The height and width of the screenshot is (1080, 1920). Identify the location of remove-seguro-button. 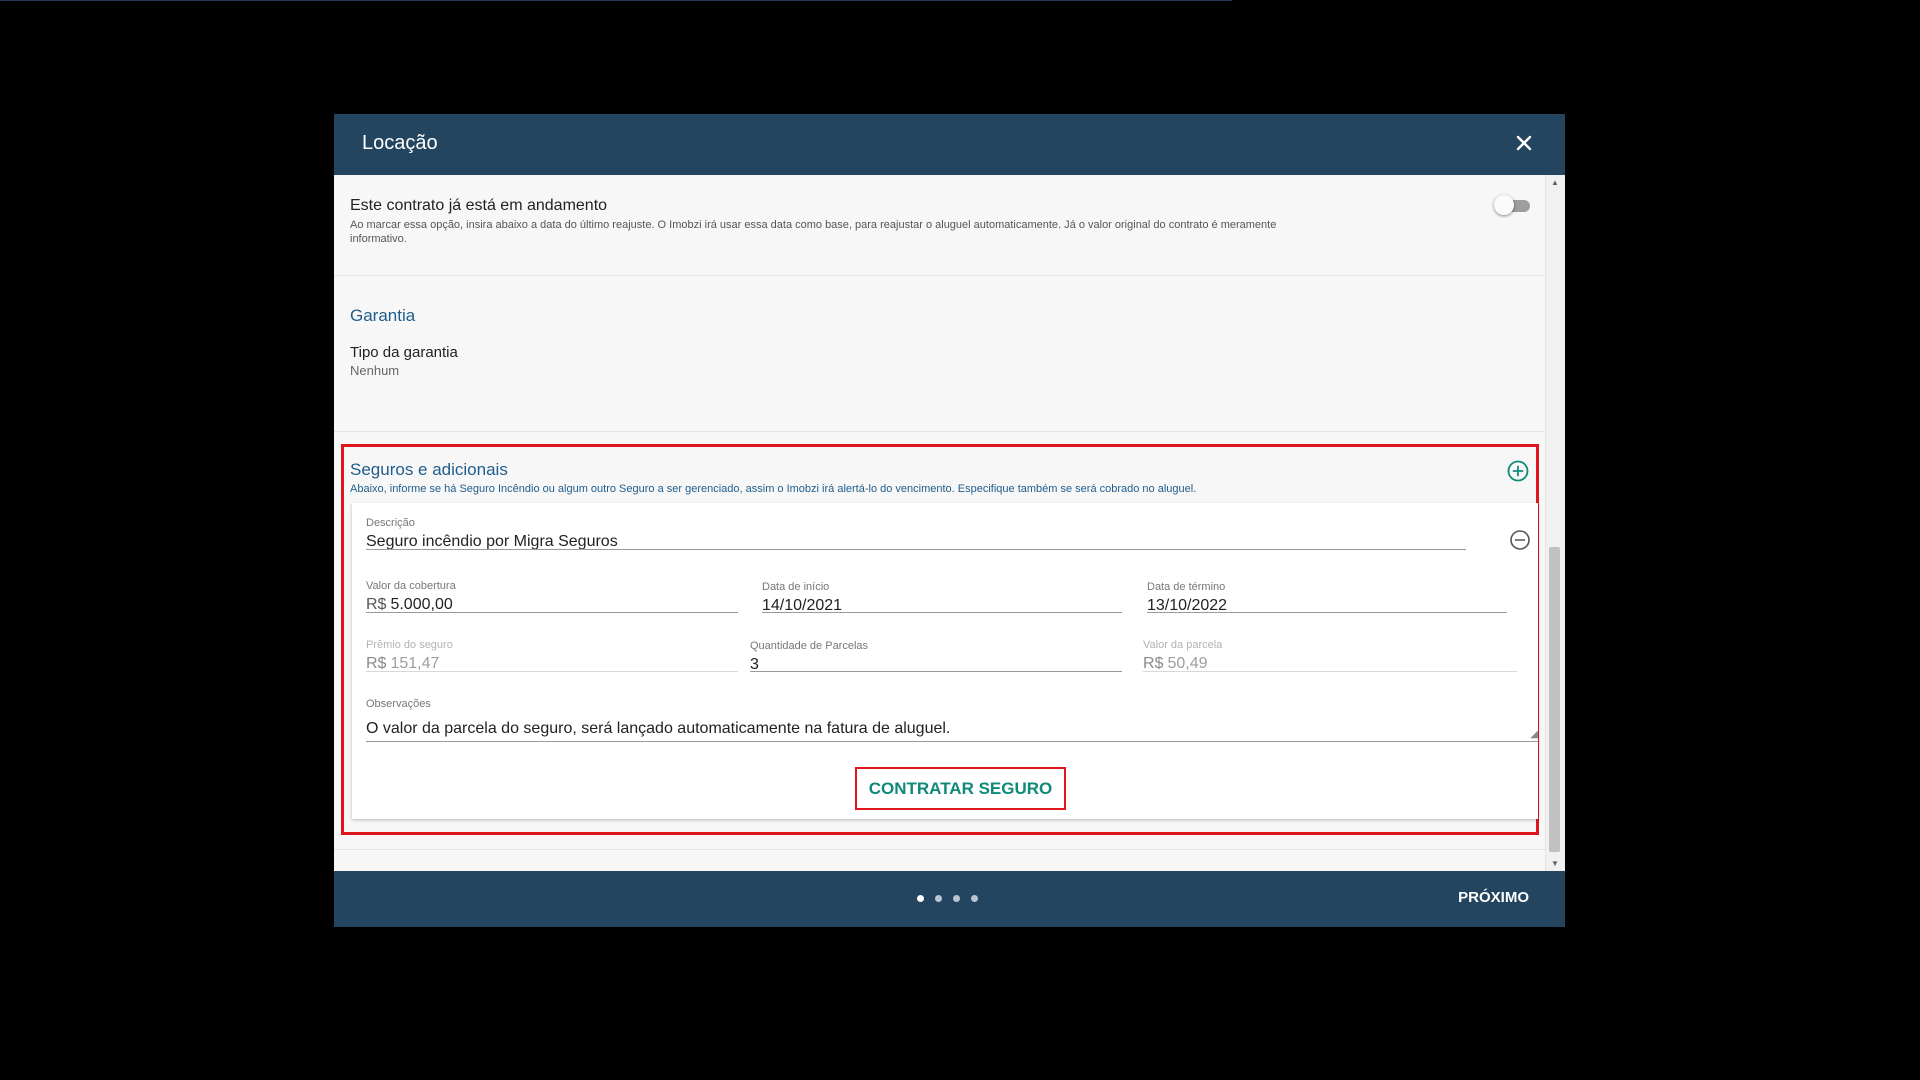
(1520, 540).